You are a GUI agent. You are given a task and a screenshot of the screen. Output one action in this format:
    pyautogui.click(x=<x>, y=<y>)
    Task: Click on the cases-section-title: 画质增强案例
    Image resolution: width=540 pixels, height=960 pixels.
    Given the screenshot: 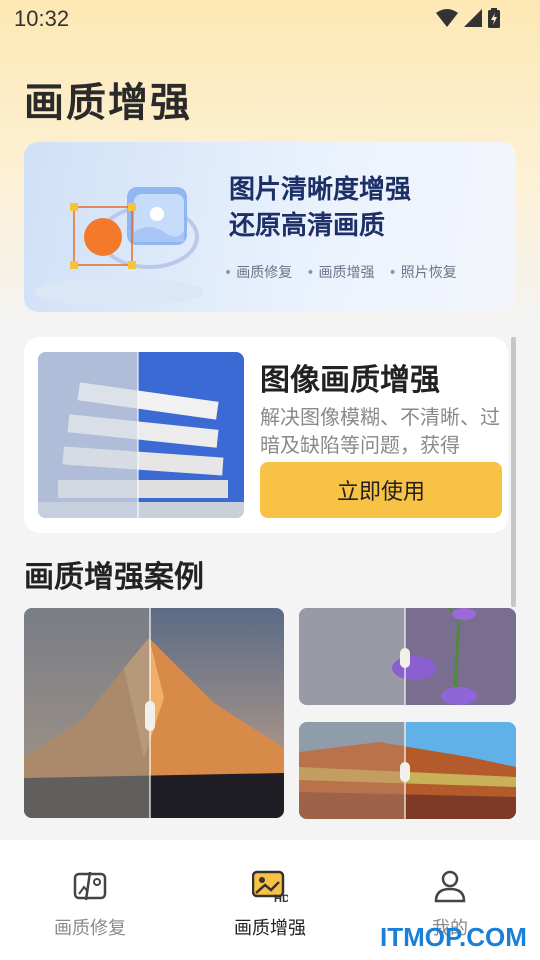 What is the action you would take?
    pyautogui.click(x=114, y=577)
    